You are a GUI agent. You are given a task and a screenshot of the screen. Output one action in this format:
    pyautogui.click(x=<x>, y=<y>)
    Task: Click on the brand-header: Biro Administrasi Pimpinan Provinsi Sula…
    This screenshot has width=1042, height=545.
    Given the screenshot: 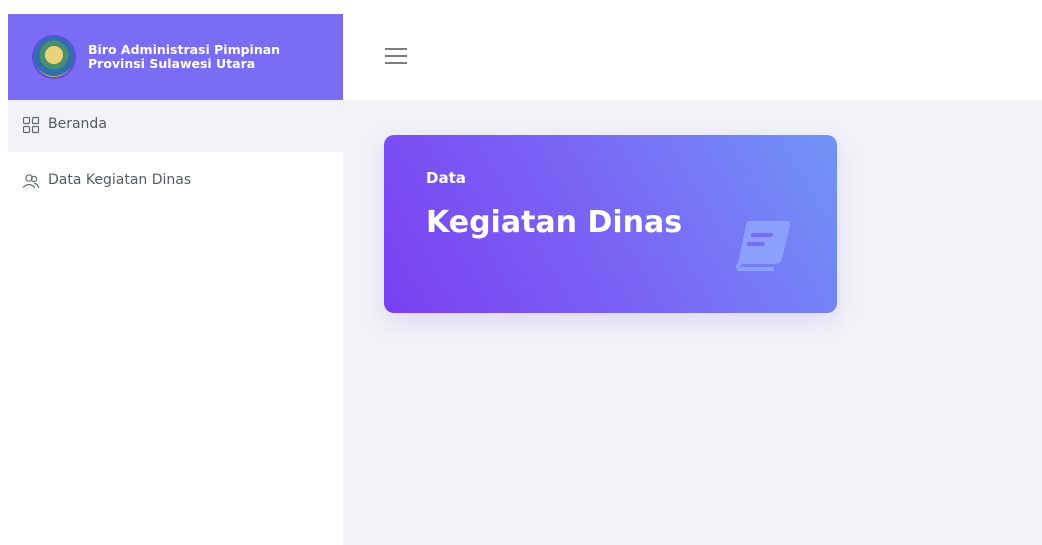 What is the action you would take?
    pyautogui.click(x=175, y=57)
    